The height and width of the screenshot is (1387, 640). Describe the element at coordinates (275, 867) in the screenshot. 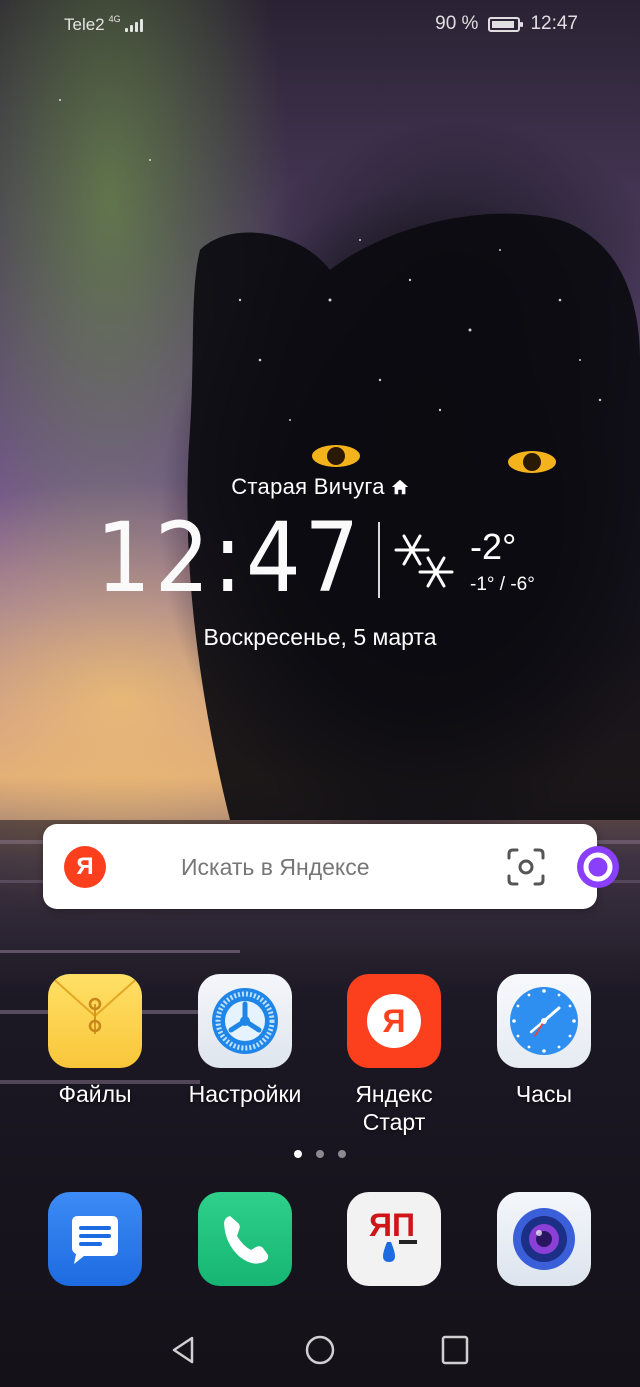

I see `search-input: Искать в Яндексе` at that location.